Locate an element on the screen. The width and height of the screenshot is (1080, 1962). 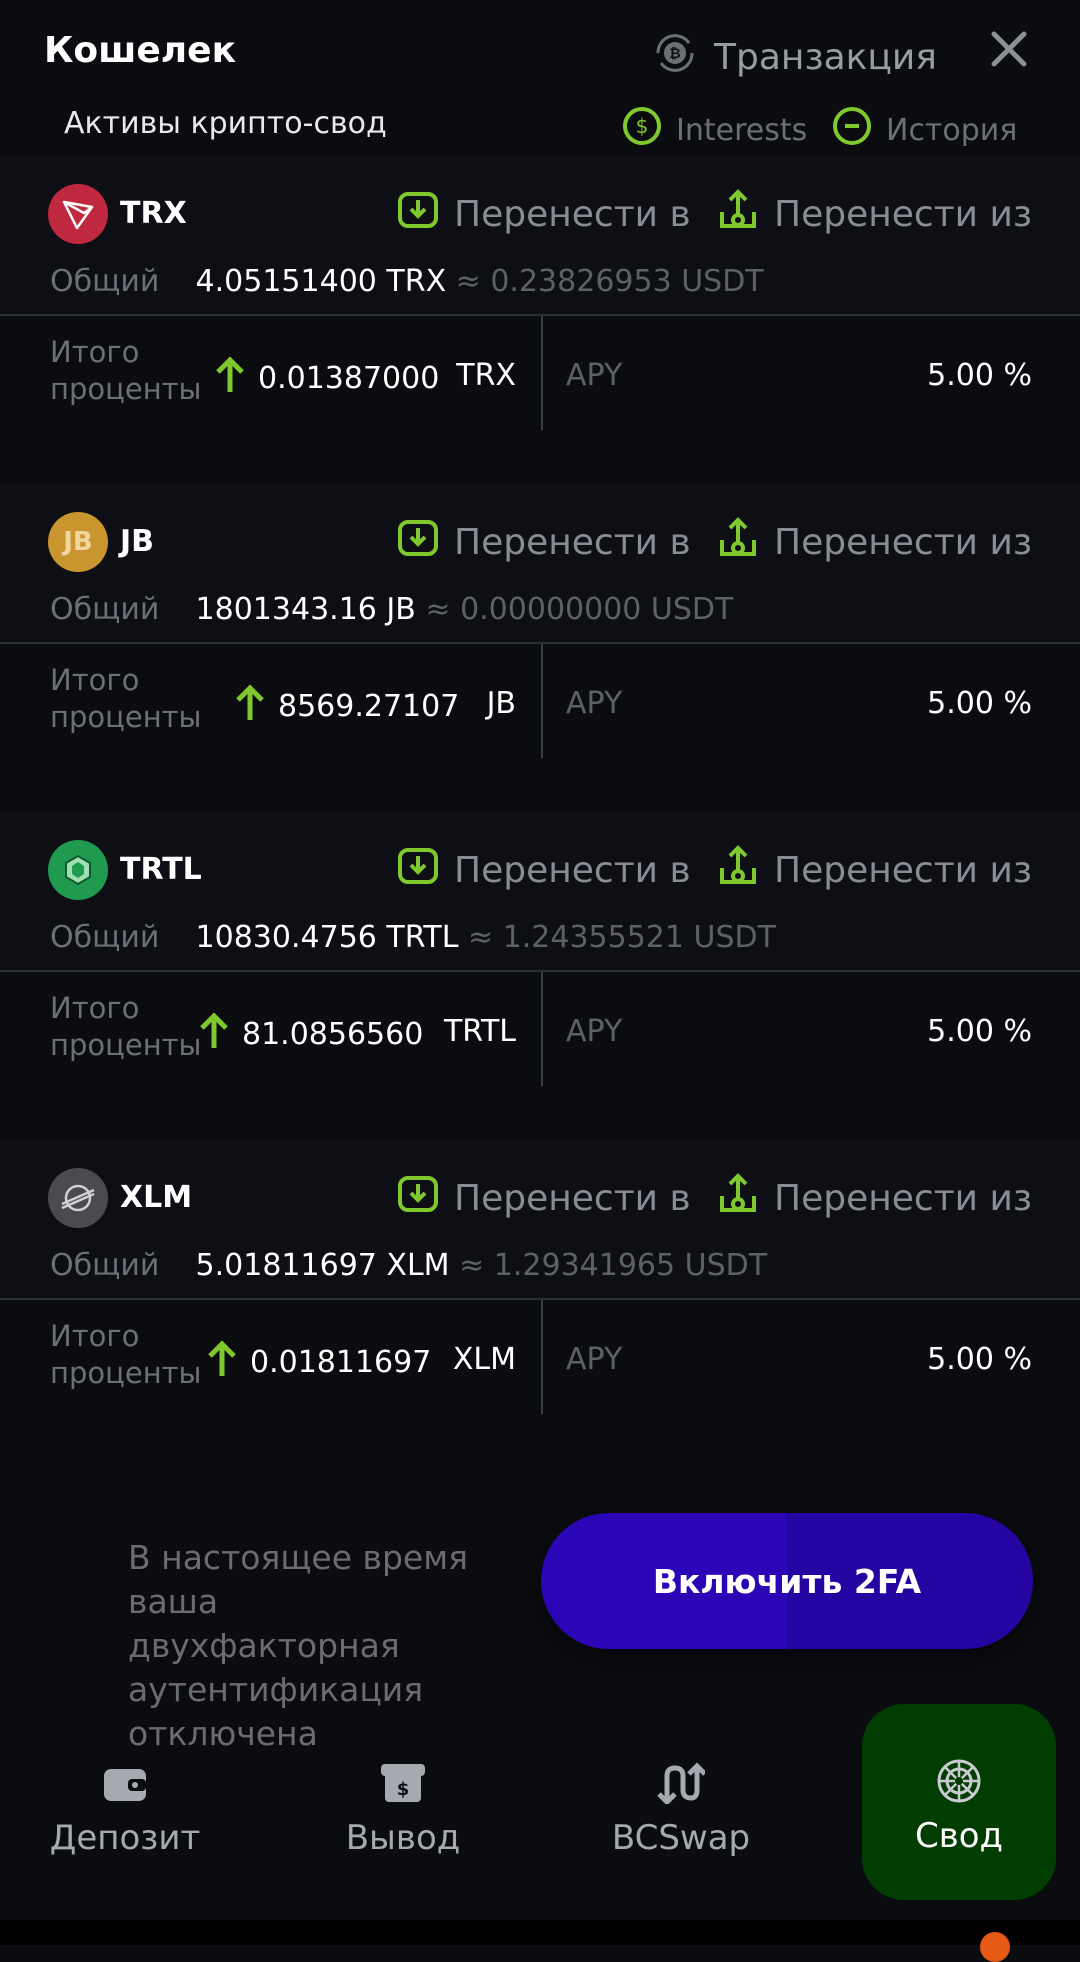
interest-value: 8569.27107 is located at coordinates (345, 706).